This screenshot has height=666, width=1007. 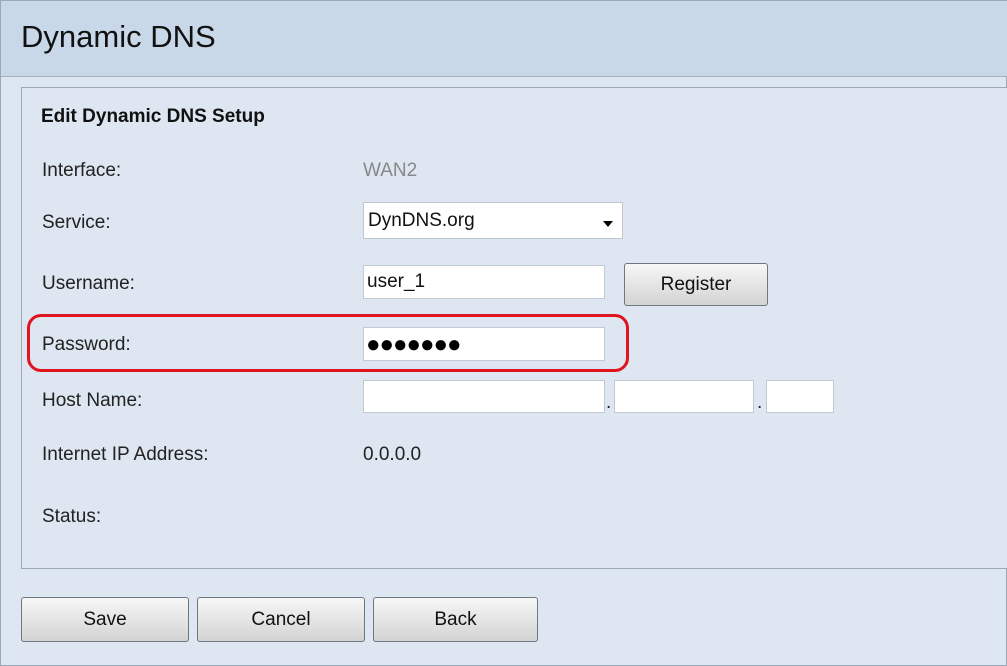 I want to click on internet-ip-value: 0.0.0.0, so click(x=392, y=454).